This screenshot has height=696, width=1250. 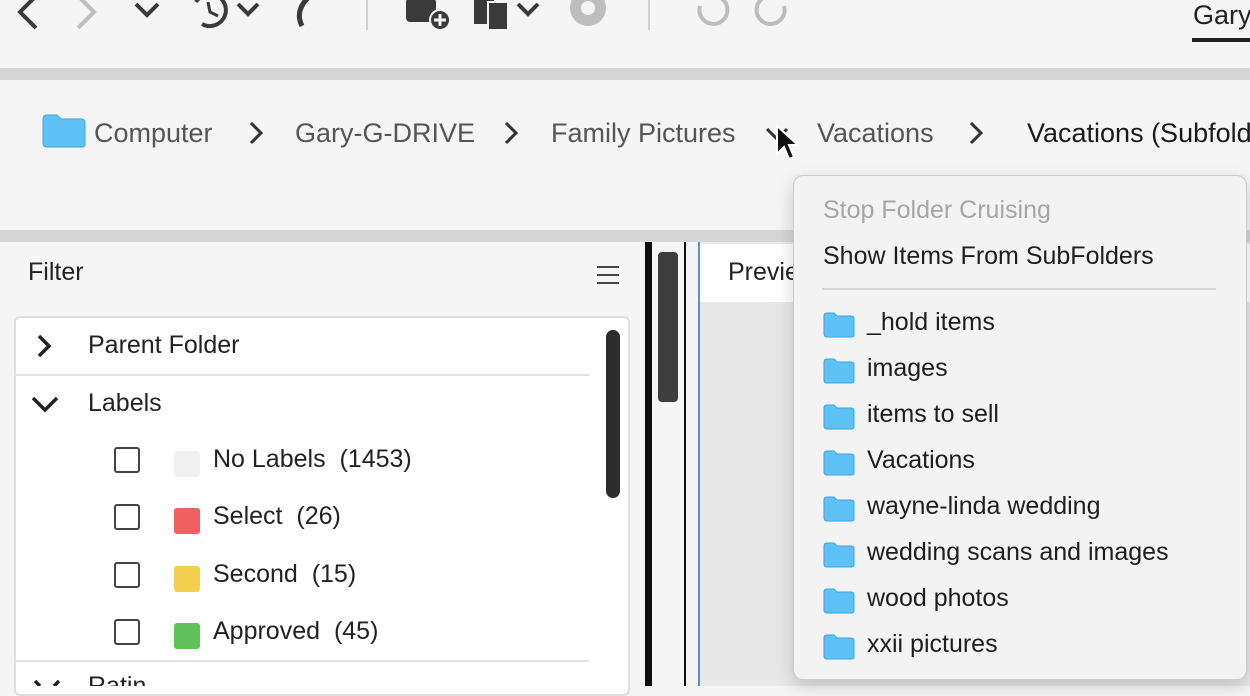 I want to click on folder-name: wood photos, so click(x=938, y=598).